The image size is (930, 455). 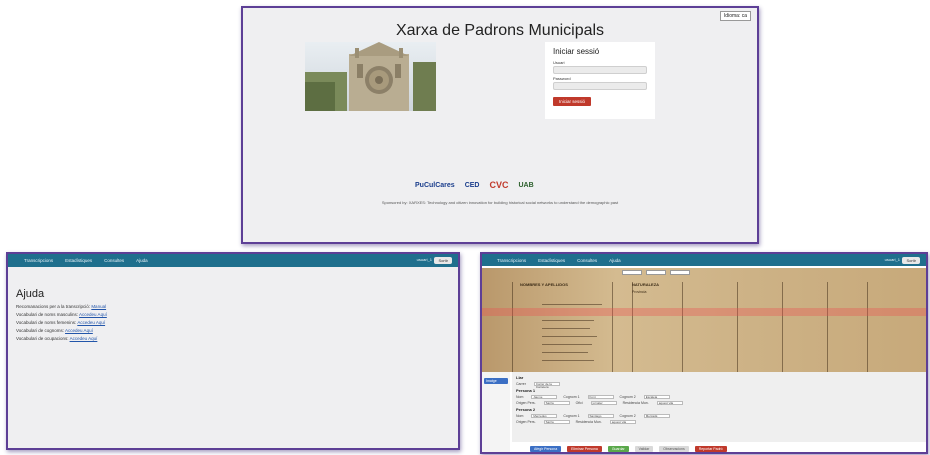 I want to click on login-heading: Iniciar sessió, so click(x=576, y=51).